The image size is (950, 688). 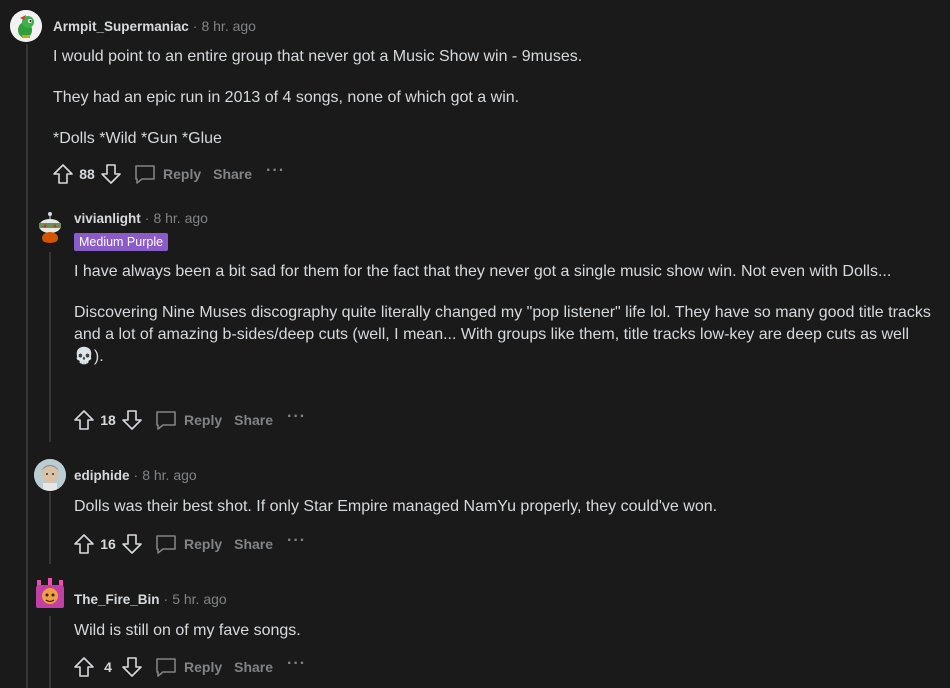 I want to click on snoo-avatar-icon, so click(x=50, y=227).